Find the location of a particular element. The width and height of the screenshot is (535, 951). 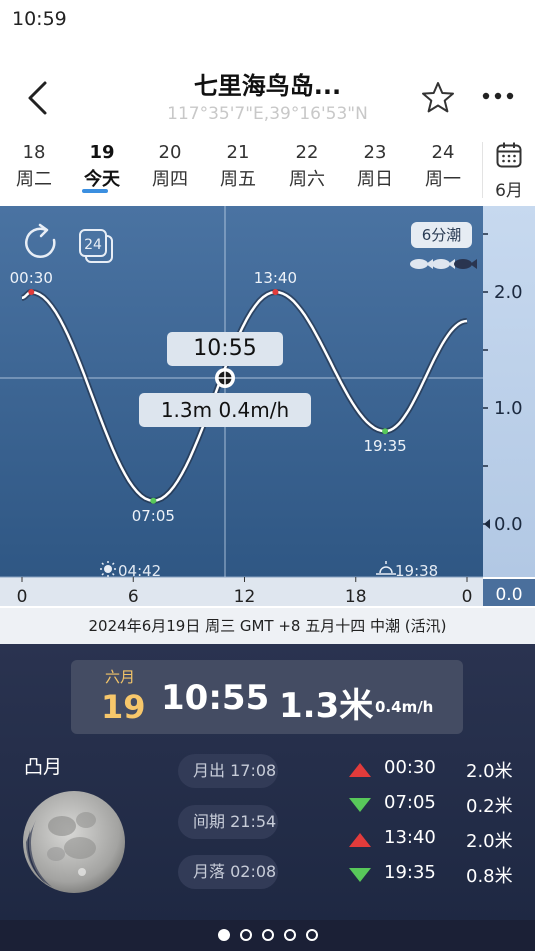

star-icon is located at coordinates (438, 97).